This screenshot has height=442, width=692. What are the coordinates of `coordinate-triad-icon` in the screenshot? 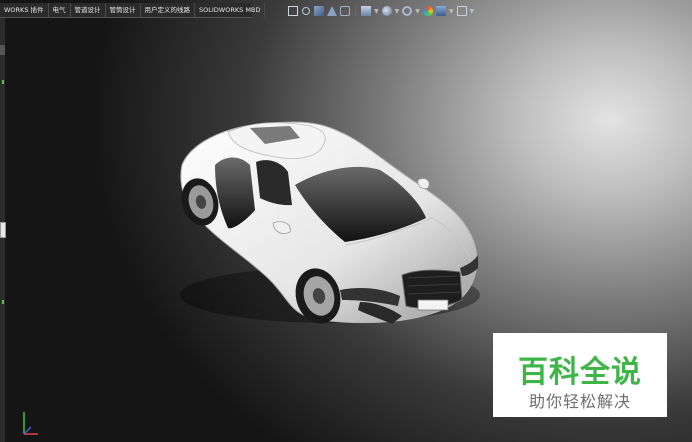 It's located at (30, 423).